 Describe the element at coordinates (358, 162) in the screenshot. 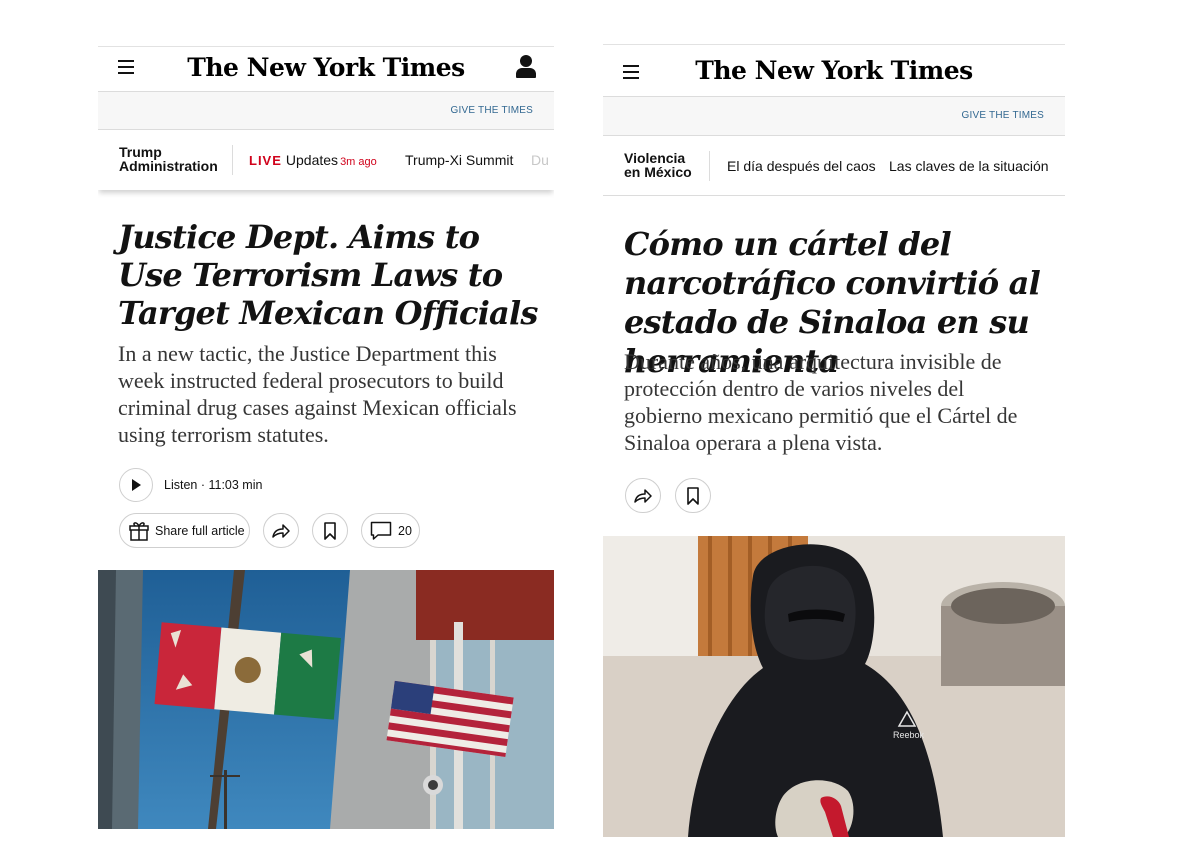

I see `updated-ago: 3m ago` at that location.